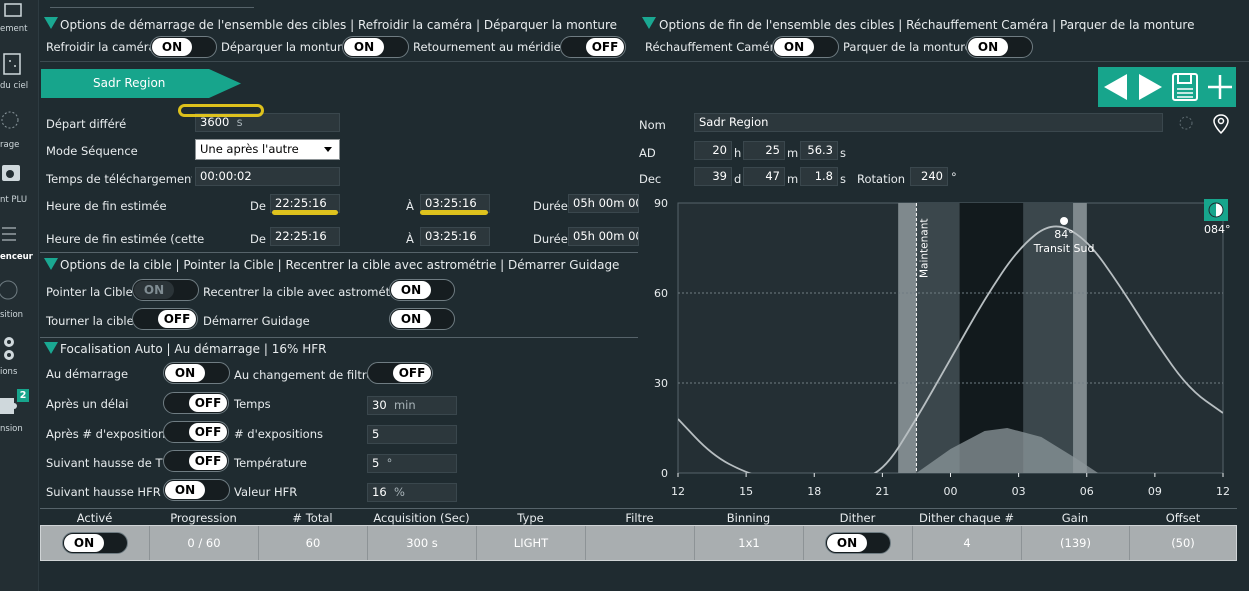 This screenshot has height=591, width=1249. Describe the element at coordinates (13, 29) in the screenshot. I see `sidebar-item-label: ement` at that location.